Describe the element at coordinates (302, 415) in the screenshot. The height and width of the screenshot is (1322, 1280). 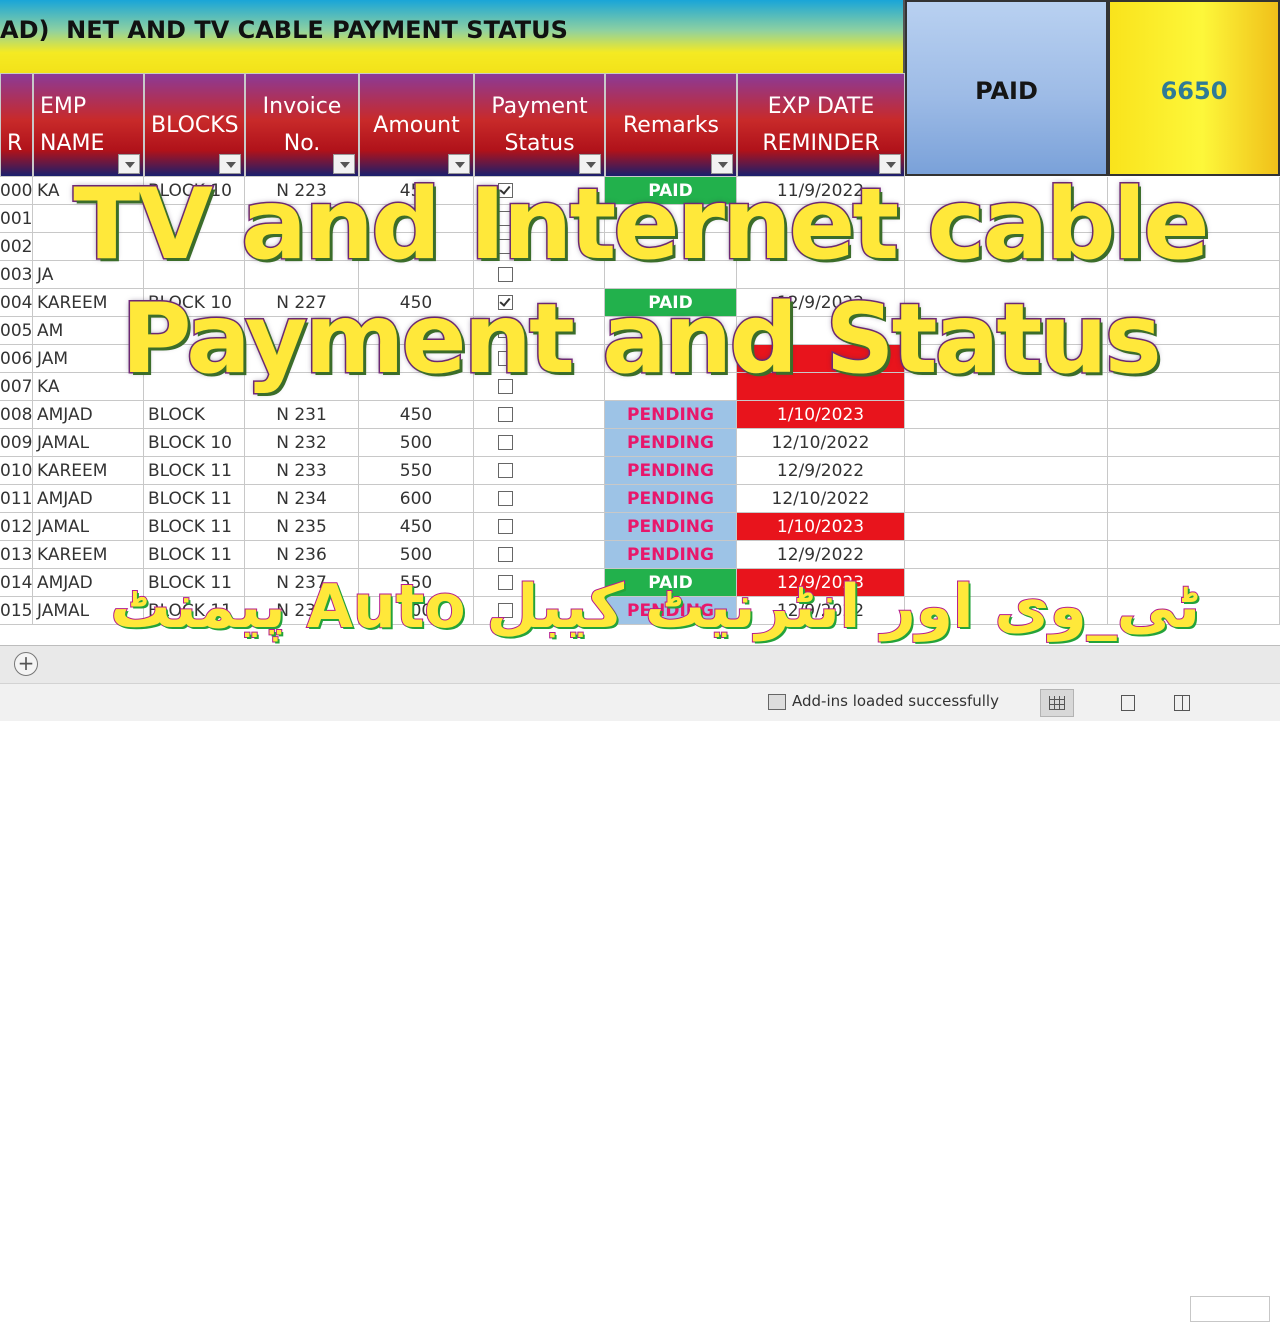
I see `invoice-cell: N 231` at that location.